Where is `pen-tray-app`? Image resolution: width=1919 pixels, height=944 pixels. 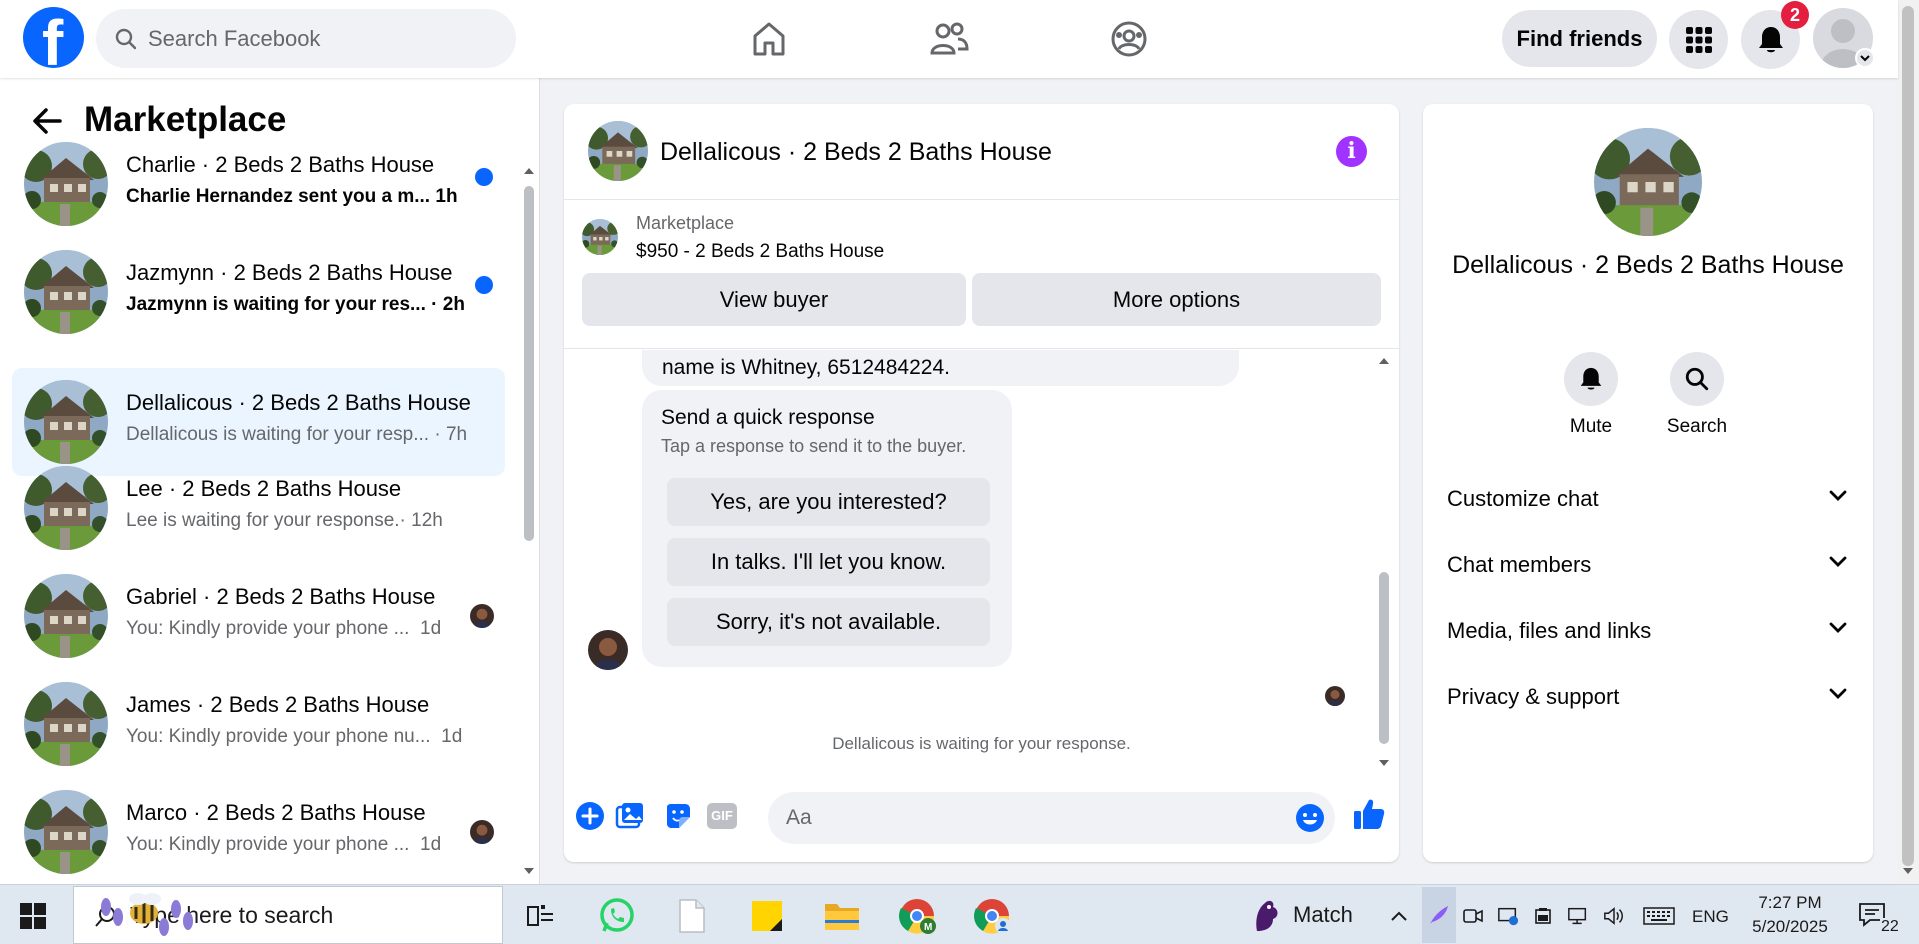 pen-tray-app is located at coordinates (1439, 915).